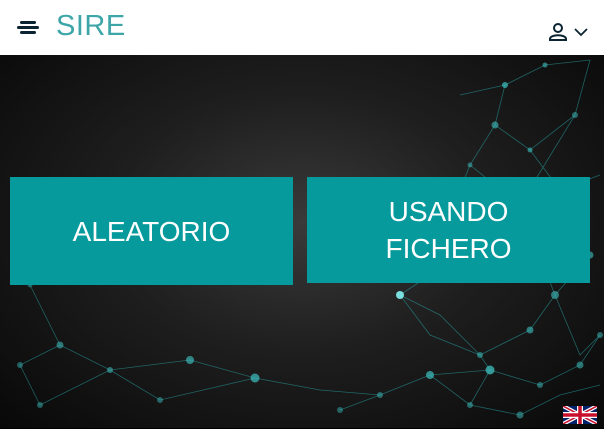  I want to click on tile-label-line: FICHERO, so click(448, 248).